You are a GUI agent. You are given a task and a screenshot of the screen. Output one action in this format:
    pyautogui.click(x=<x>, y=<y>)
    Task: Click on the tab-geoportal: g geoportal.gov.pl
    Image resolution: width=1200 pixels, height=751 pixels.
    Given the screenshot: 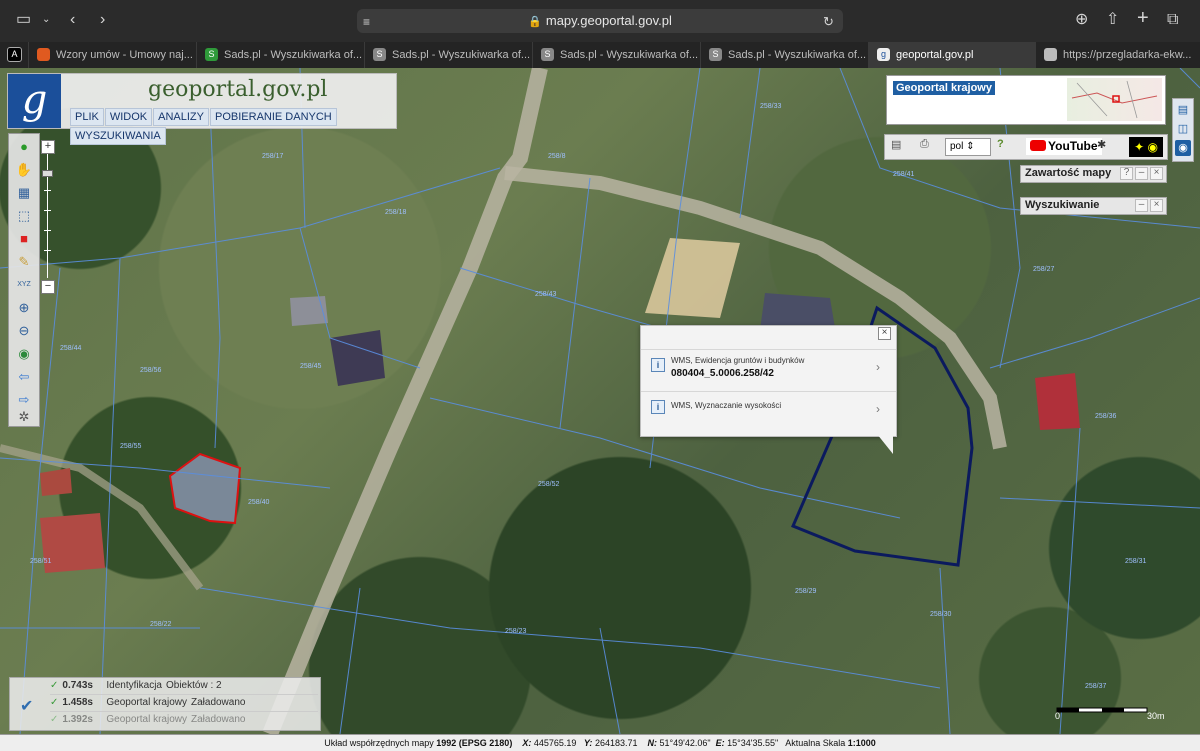 What is the action you would take?
    pyautogui.click(x=952, y=55)
    